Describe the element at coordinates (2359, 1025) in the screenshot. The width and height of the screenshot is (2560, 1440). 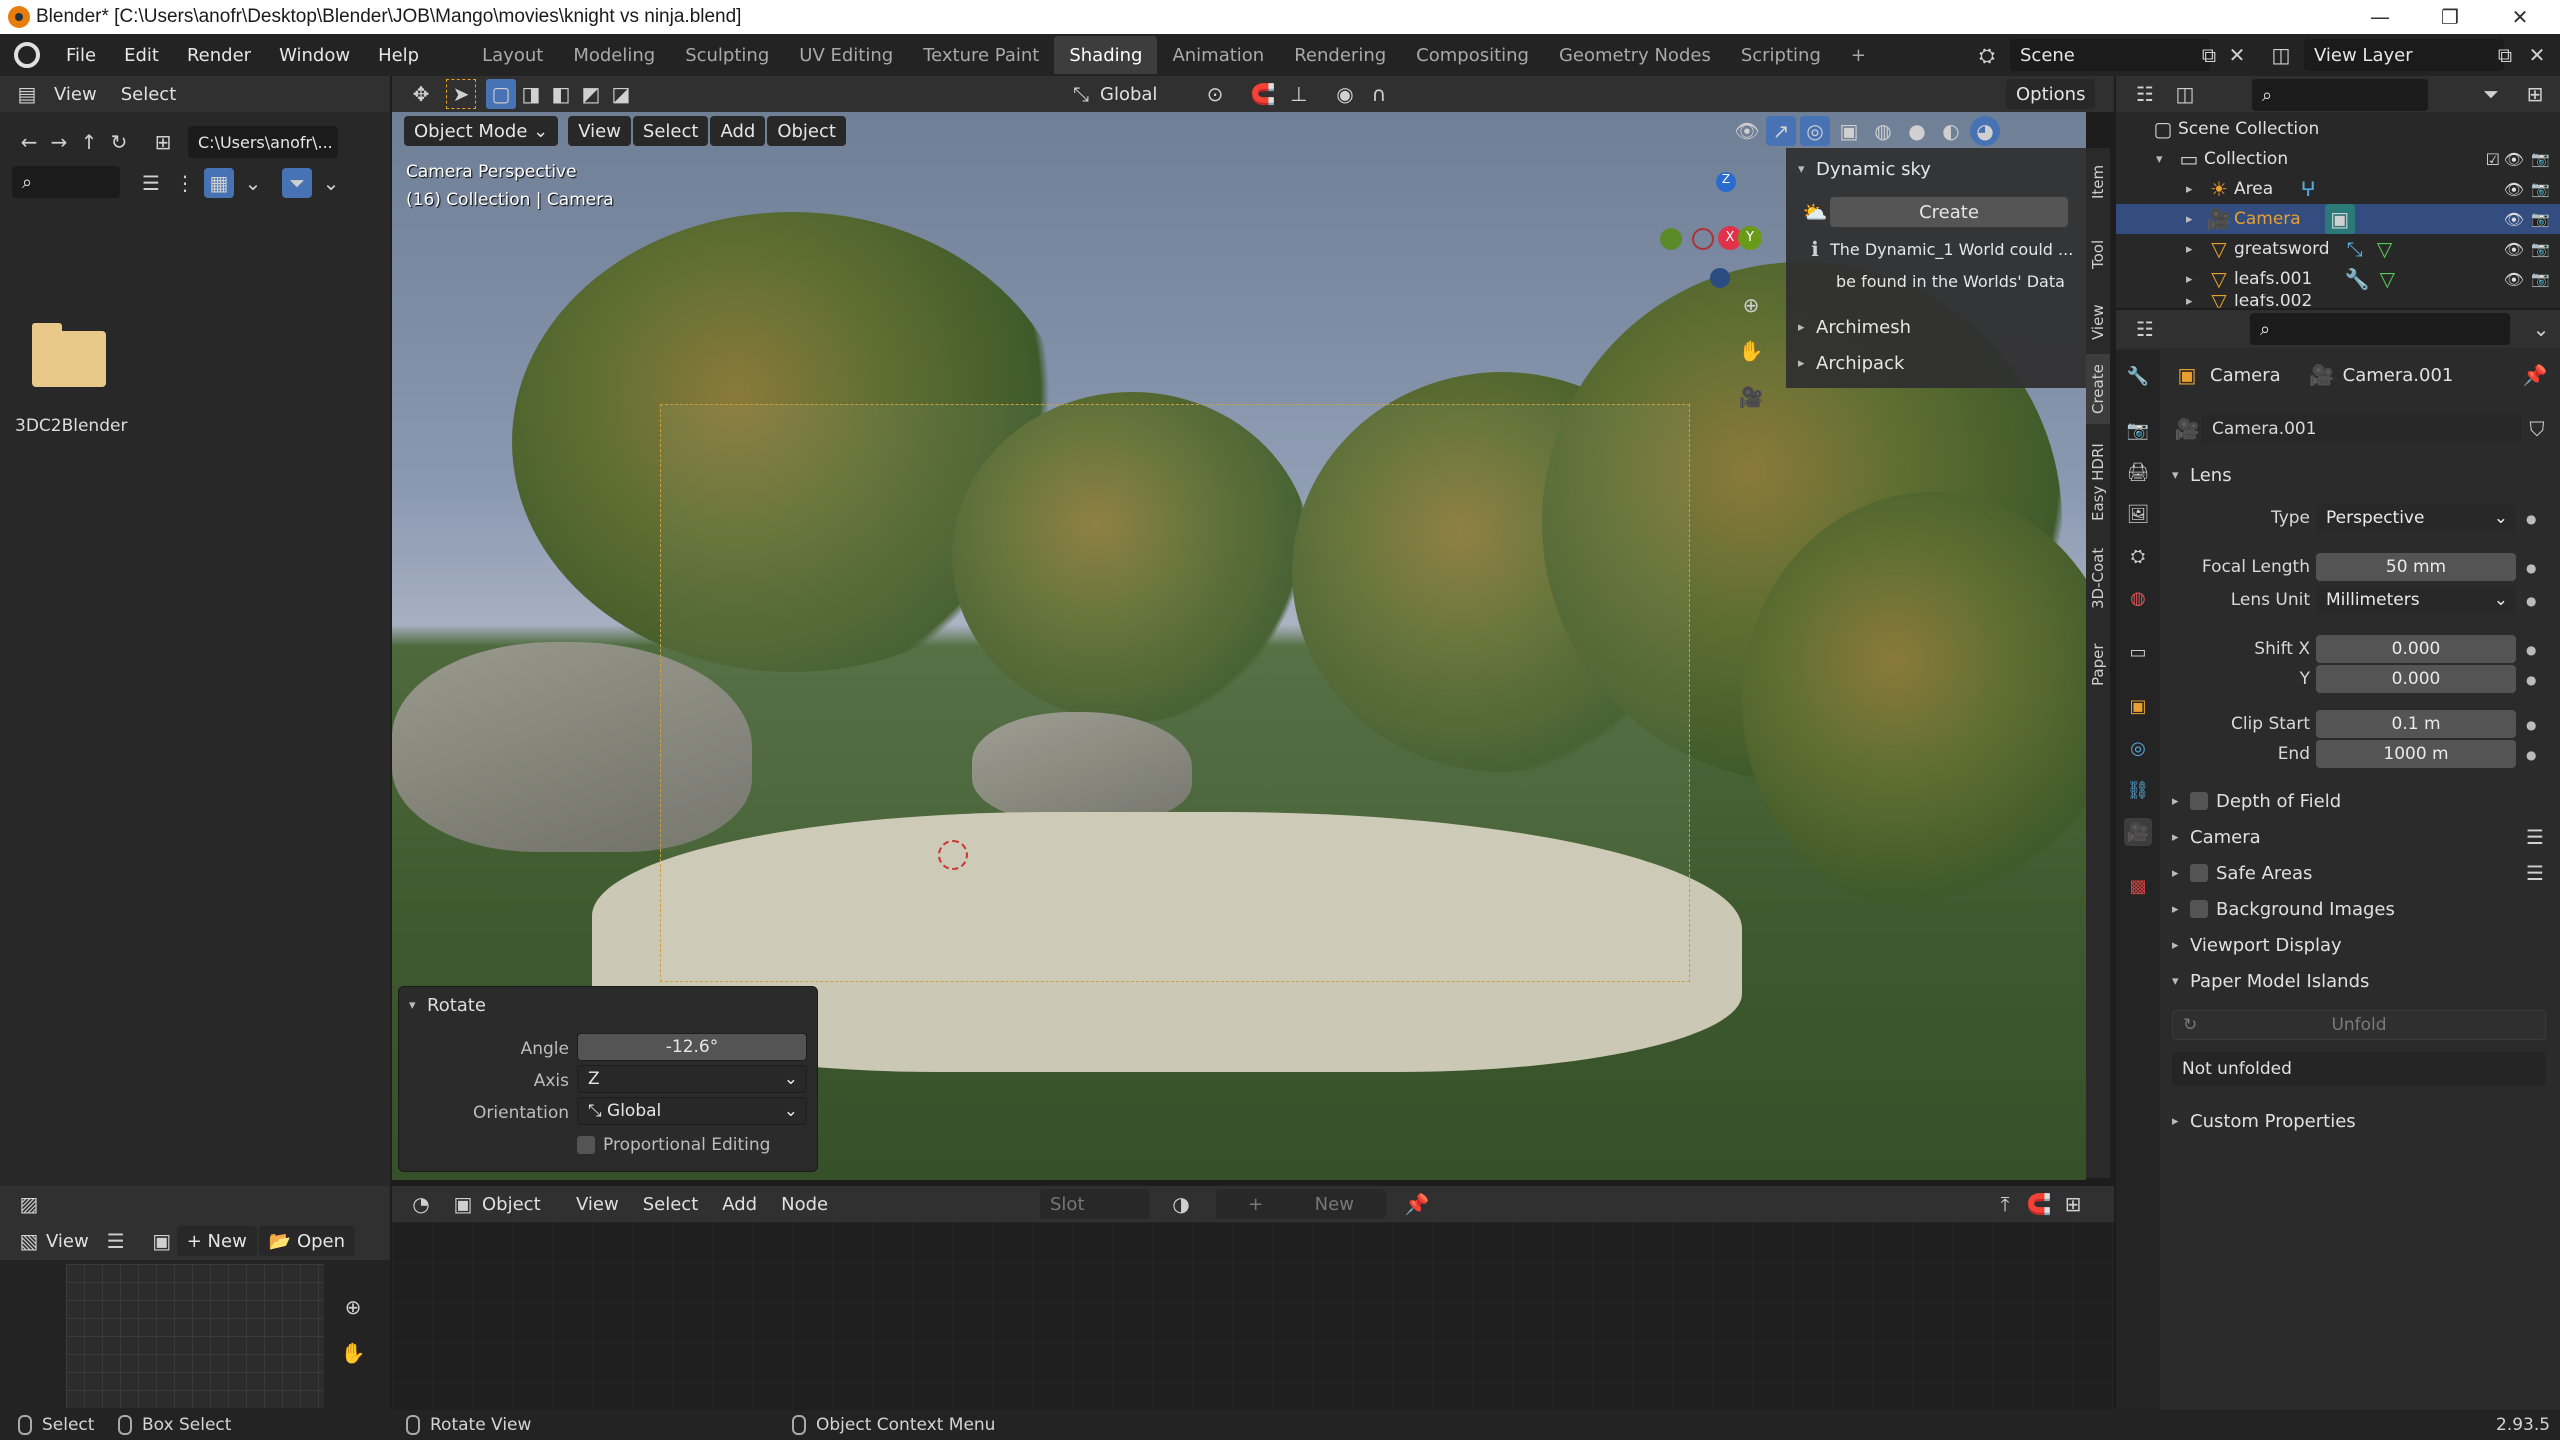
I see `unfold-button: ↻ Unfold` at that location.